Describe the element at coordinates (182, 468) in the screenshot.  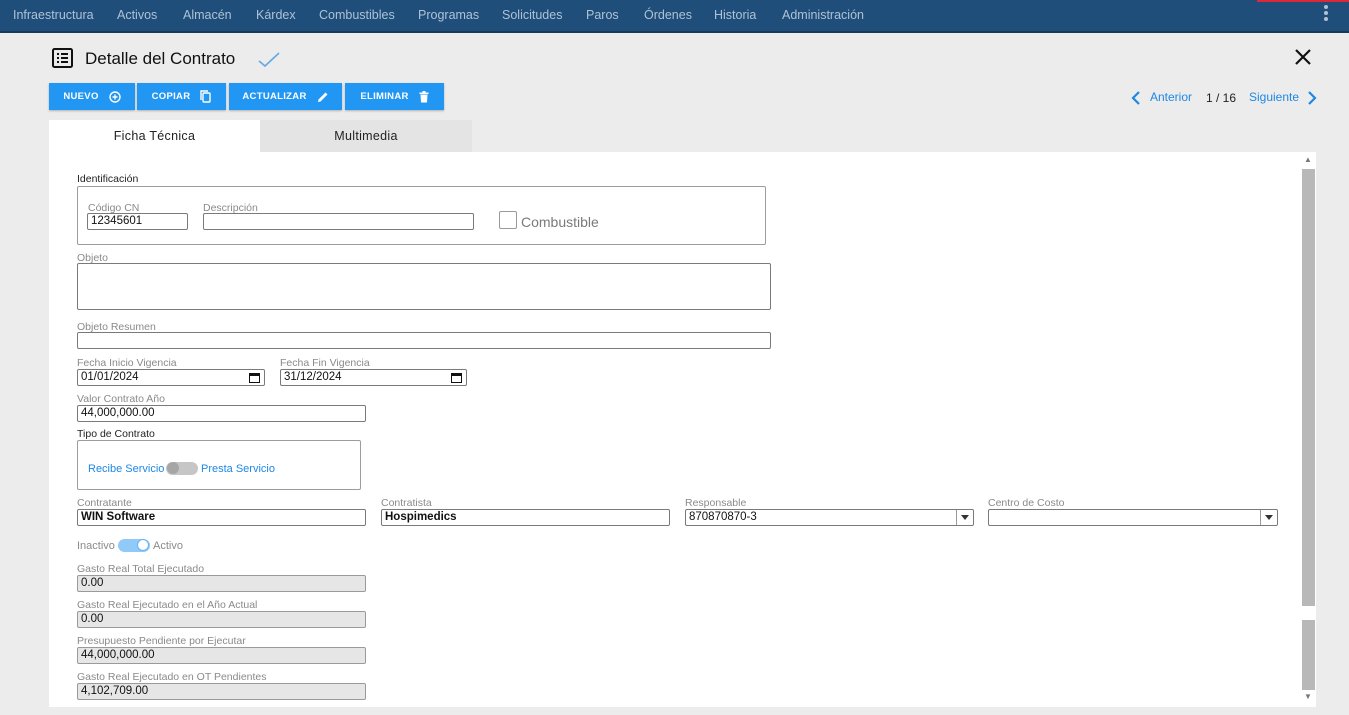
I see `tipo-contrato-toggle` at that location.